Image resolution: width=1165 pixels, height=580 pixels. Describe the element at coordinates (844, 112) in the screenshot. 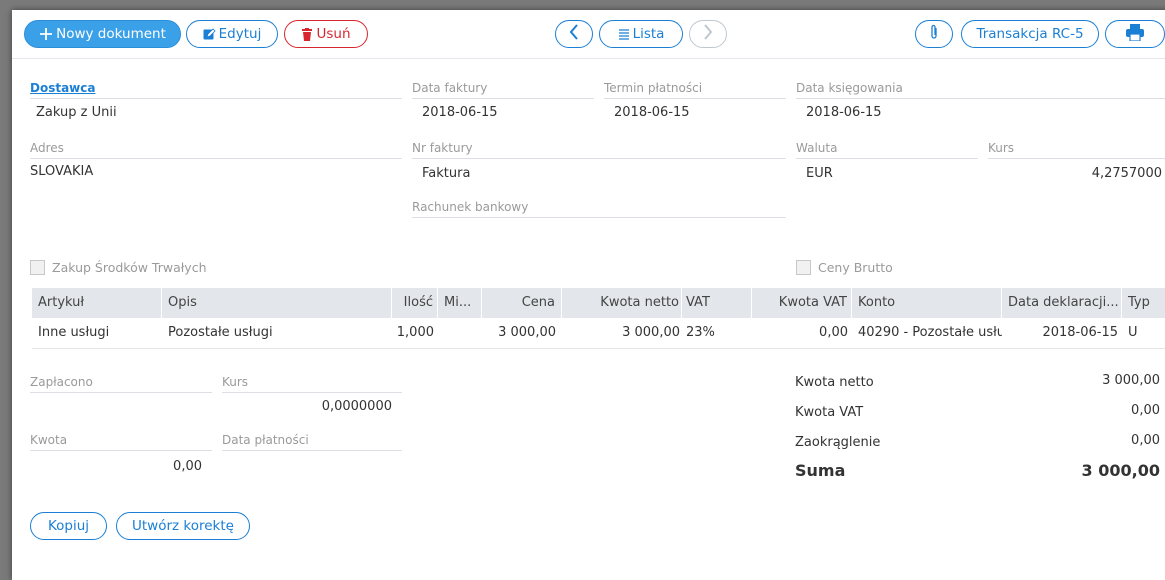

I see `posting-date-value: 2018-06-15` at that location.